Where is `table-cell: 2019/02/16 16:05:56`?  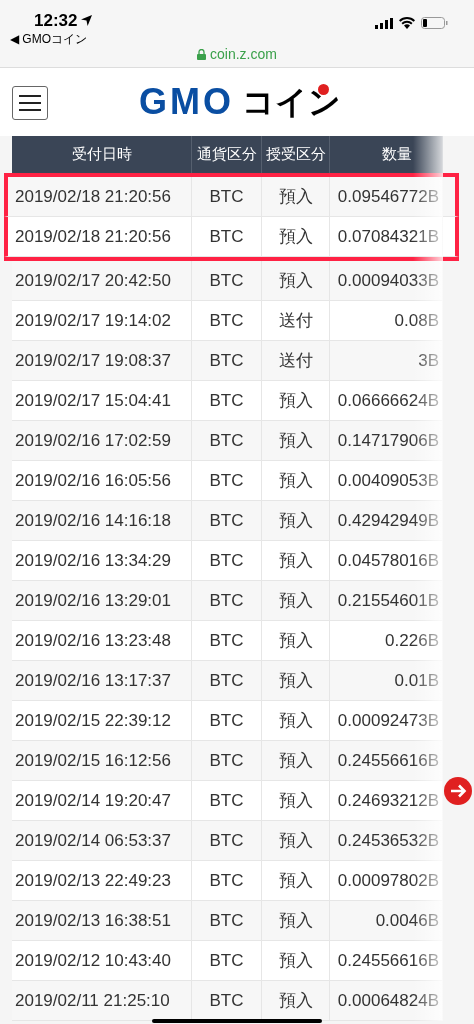 table-cell: 2019/02/16 16:05:56 is located at coordinates (102, 480).